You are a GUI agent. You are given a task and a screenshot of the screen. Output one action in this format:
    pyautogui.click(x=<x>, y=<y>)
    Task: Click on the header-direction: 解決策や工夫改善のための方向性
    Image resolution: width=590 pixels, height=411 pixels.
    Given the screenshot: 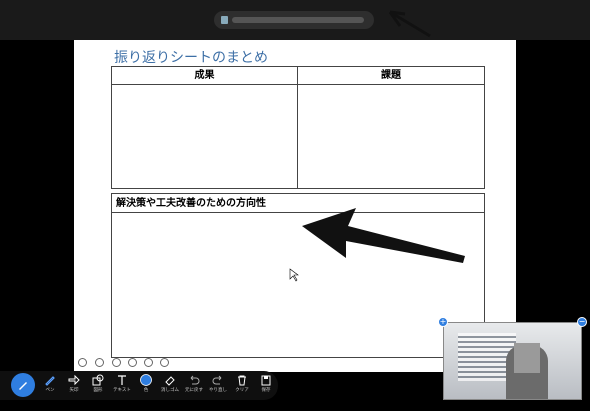 What is the action you would take?
    pyautogui.click(x=298, y=203)
    